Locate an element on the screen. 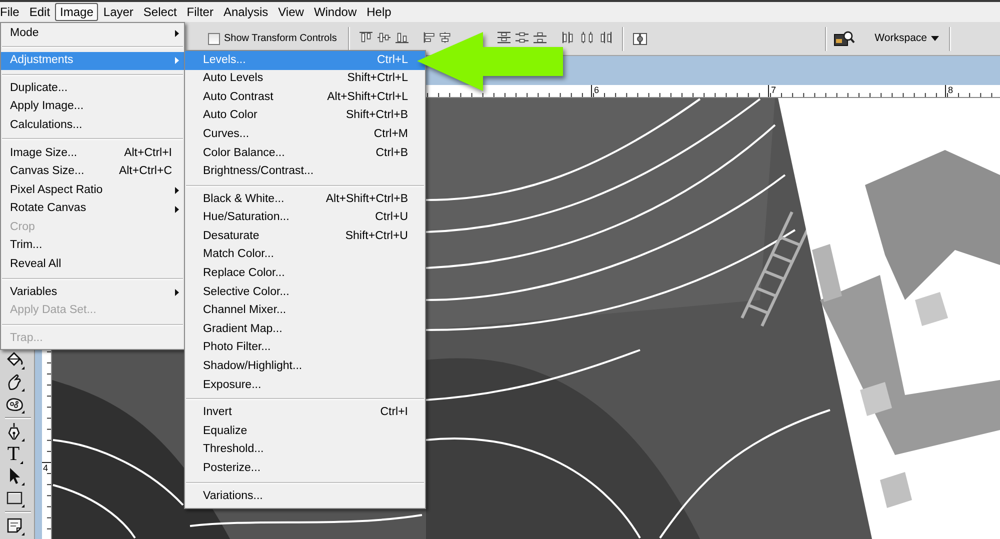  folder-magnifier-icon is located at coordinates (844, 38).